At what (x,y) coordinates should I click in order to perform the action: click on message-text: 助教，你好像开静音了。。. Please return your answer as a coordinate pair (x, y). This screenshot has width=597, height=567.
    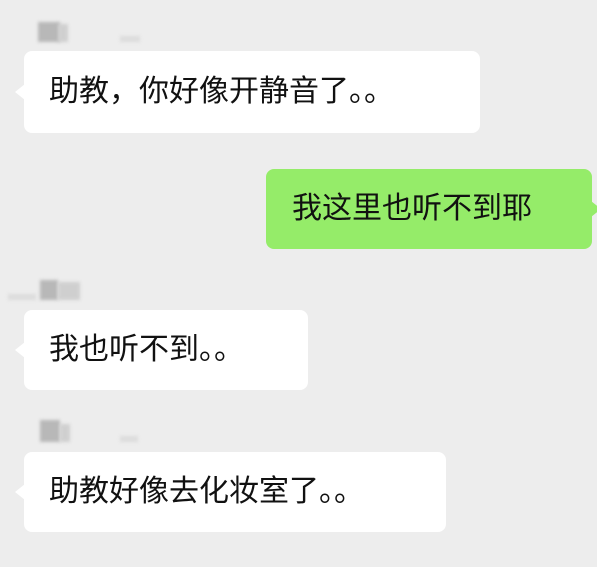
    Looking at the image, I should click on (221, 91).